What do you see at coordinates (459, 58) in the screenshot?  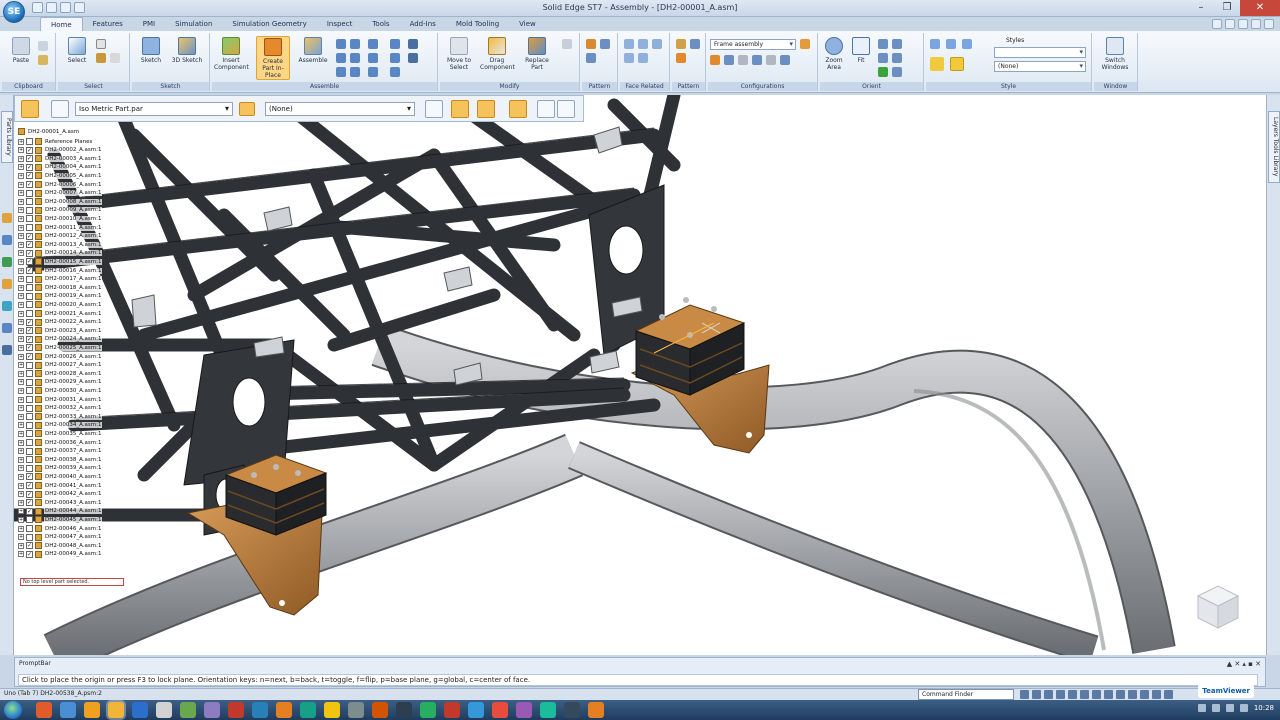 I see `move-to-select-button: Move to Select` at bounding box center [459, 58].